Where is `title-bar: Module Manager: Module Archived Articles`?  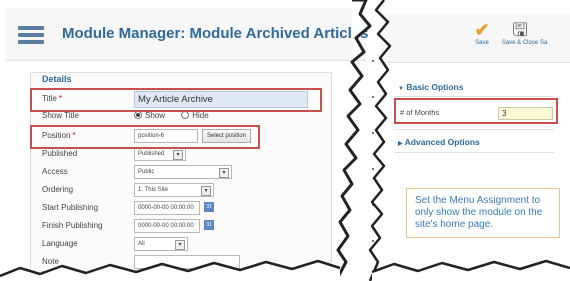 title-bar: Module Manager: Module Archived Articles is located at coordinates (187, 34).